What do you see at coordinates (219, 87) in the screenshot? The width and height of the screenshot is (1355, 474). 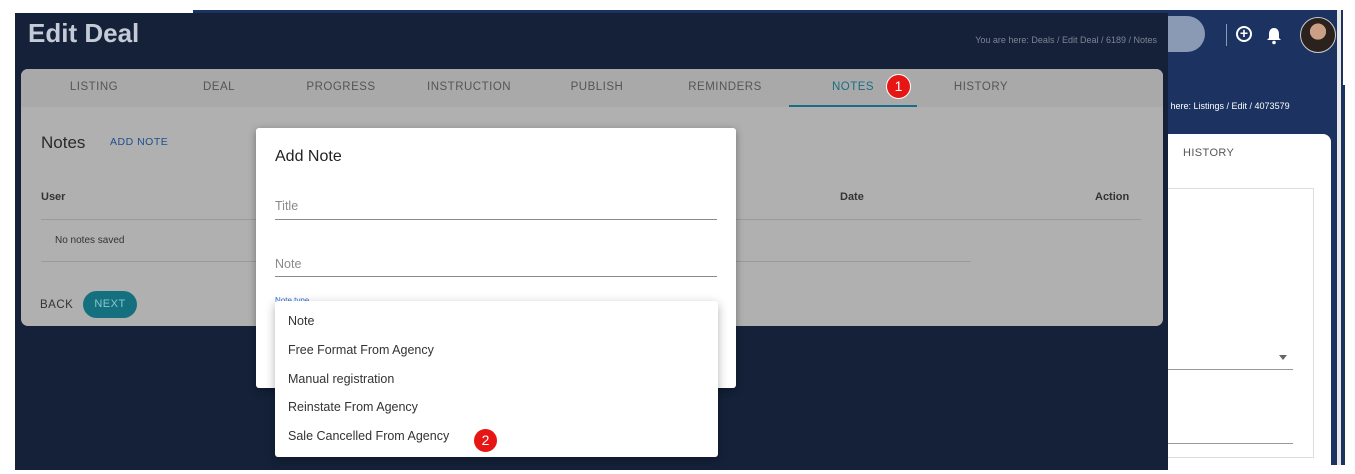 I see `tab-deal: DEAL` at bounding box center [219, 87].